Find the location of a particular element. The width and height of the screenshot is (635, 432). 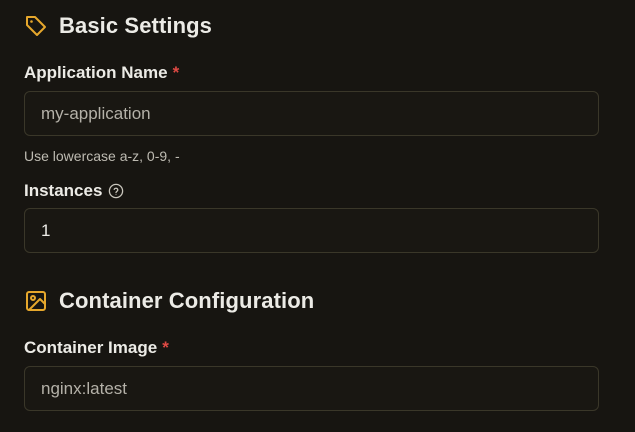

basic-settings-title: Basic Settings is located at coordinates (136, 25).